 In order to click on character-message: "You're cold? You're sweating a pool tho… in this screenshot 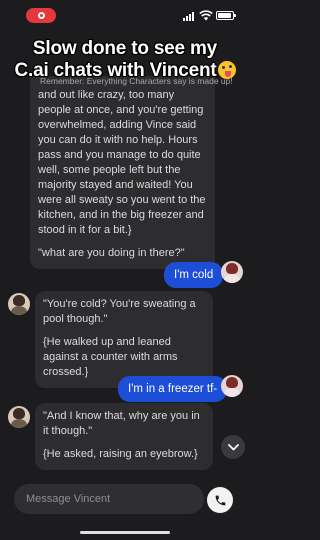, I will do `click(124, 339)`.